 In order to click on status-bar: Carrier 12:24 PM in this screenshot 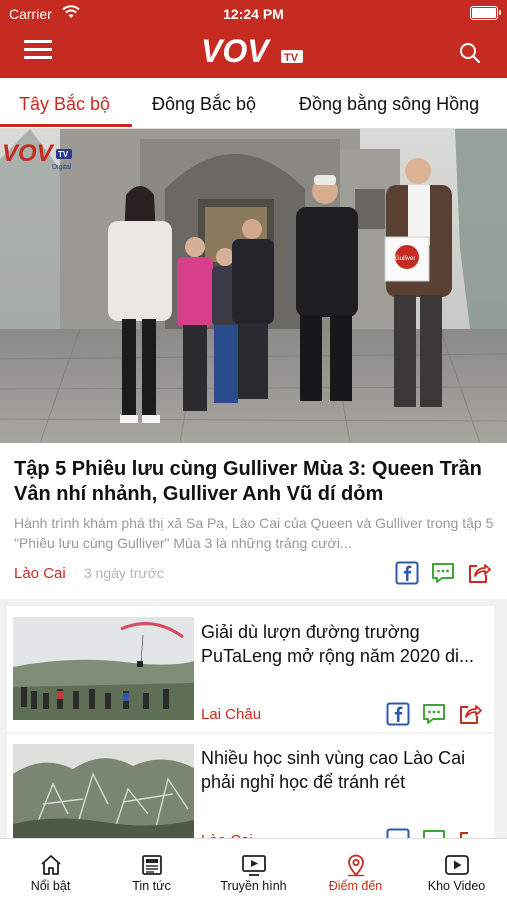, I will do `click(253, 14)`.